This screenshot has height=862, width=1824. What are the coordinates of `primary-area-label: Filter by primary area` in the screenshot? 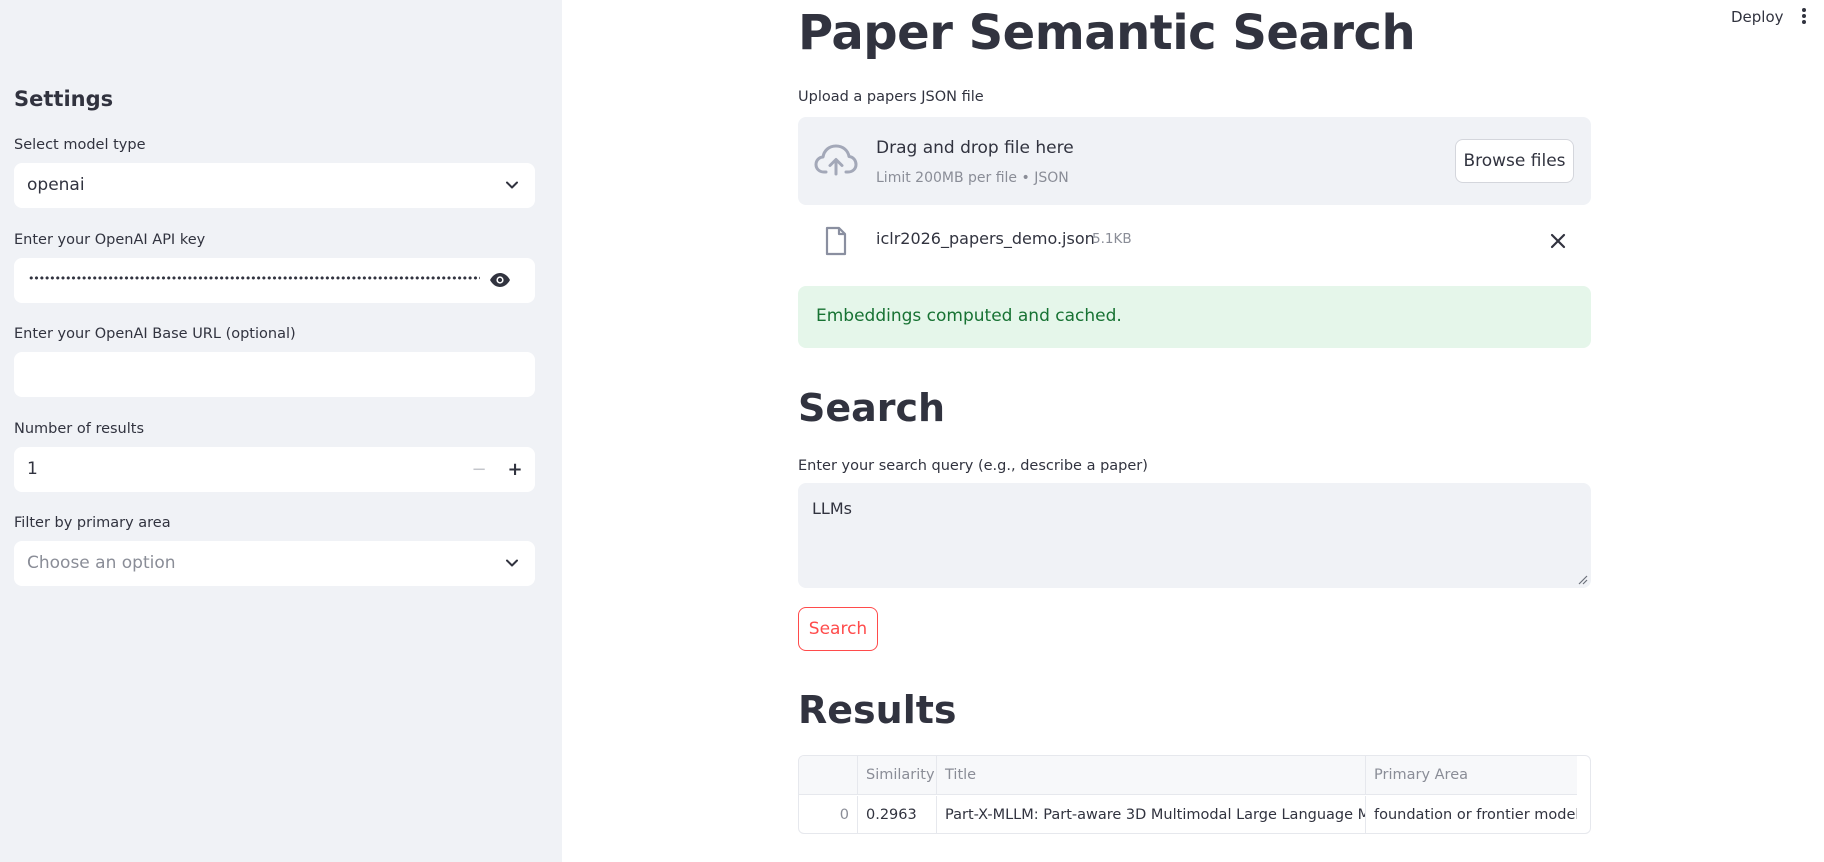 It's located at (92, 523).